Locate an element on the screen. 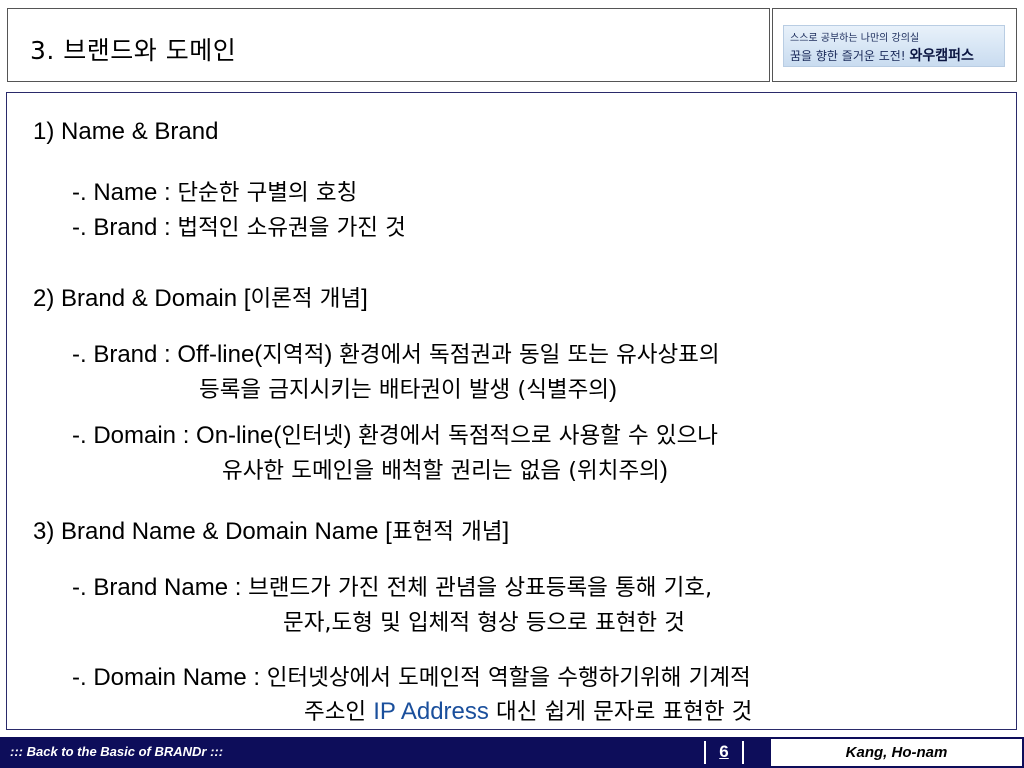 The image size is (1024, 768). section-2-heading: 2) Brand & Domain [이론적 개념] is located at coordinates (200, 297).